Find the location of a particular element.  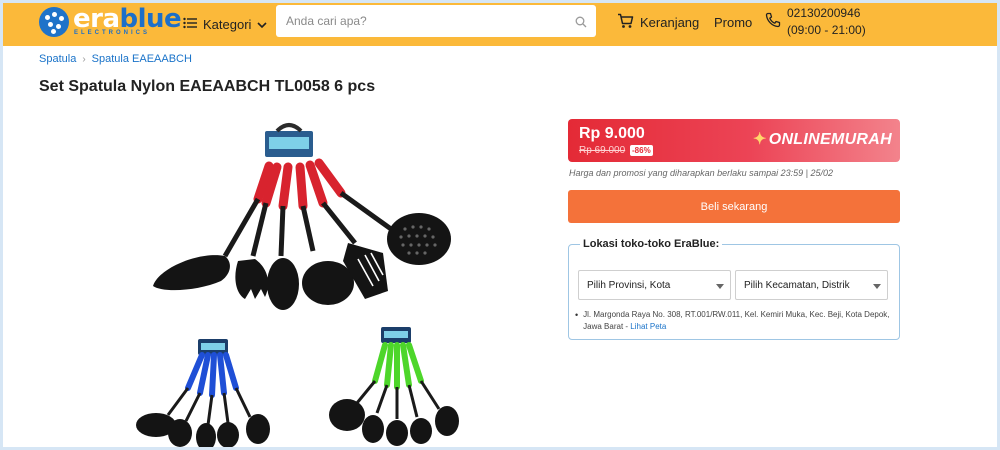

promo-tag: ✦ ONLINEMURAH is located at coordinates (822, 139).